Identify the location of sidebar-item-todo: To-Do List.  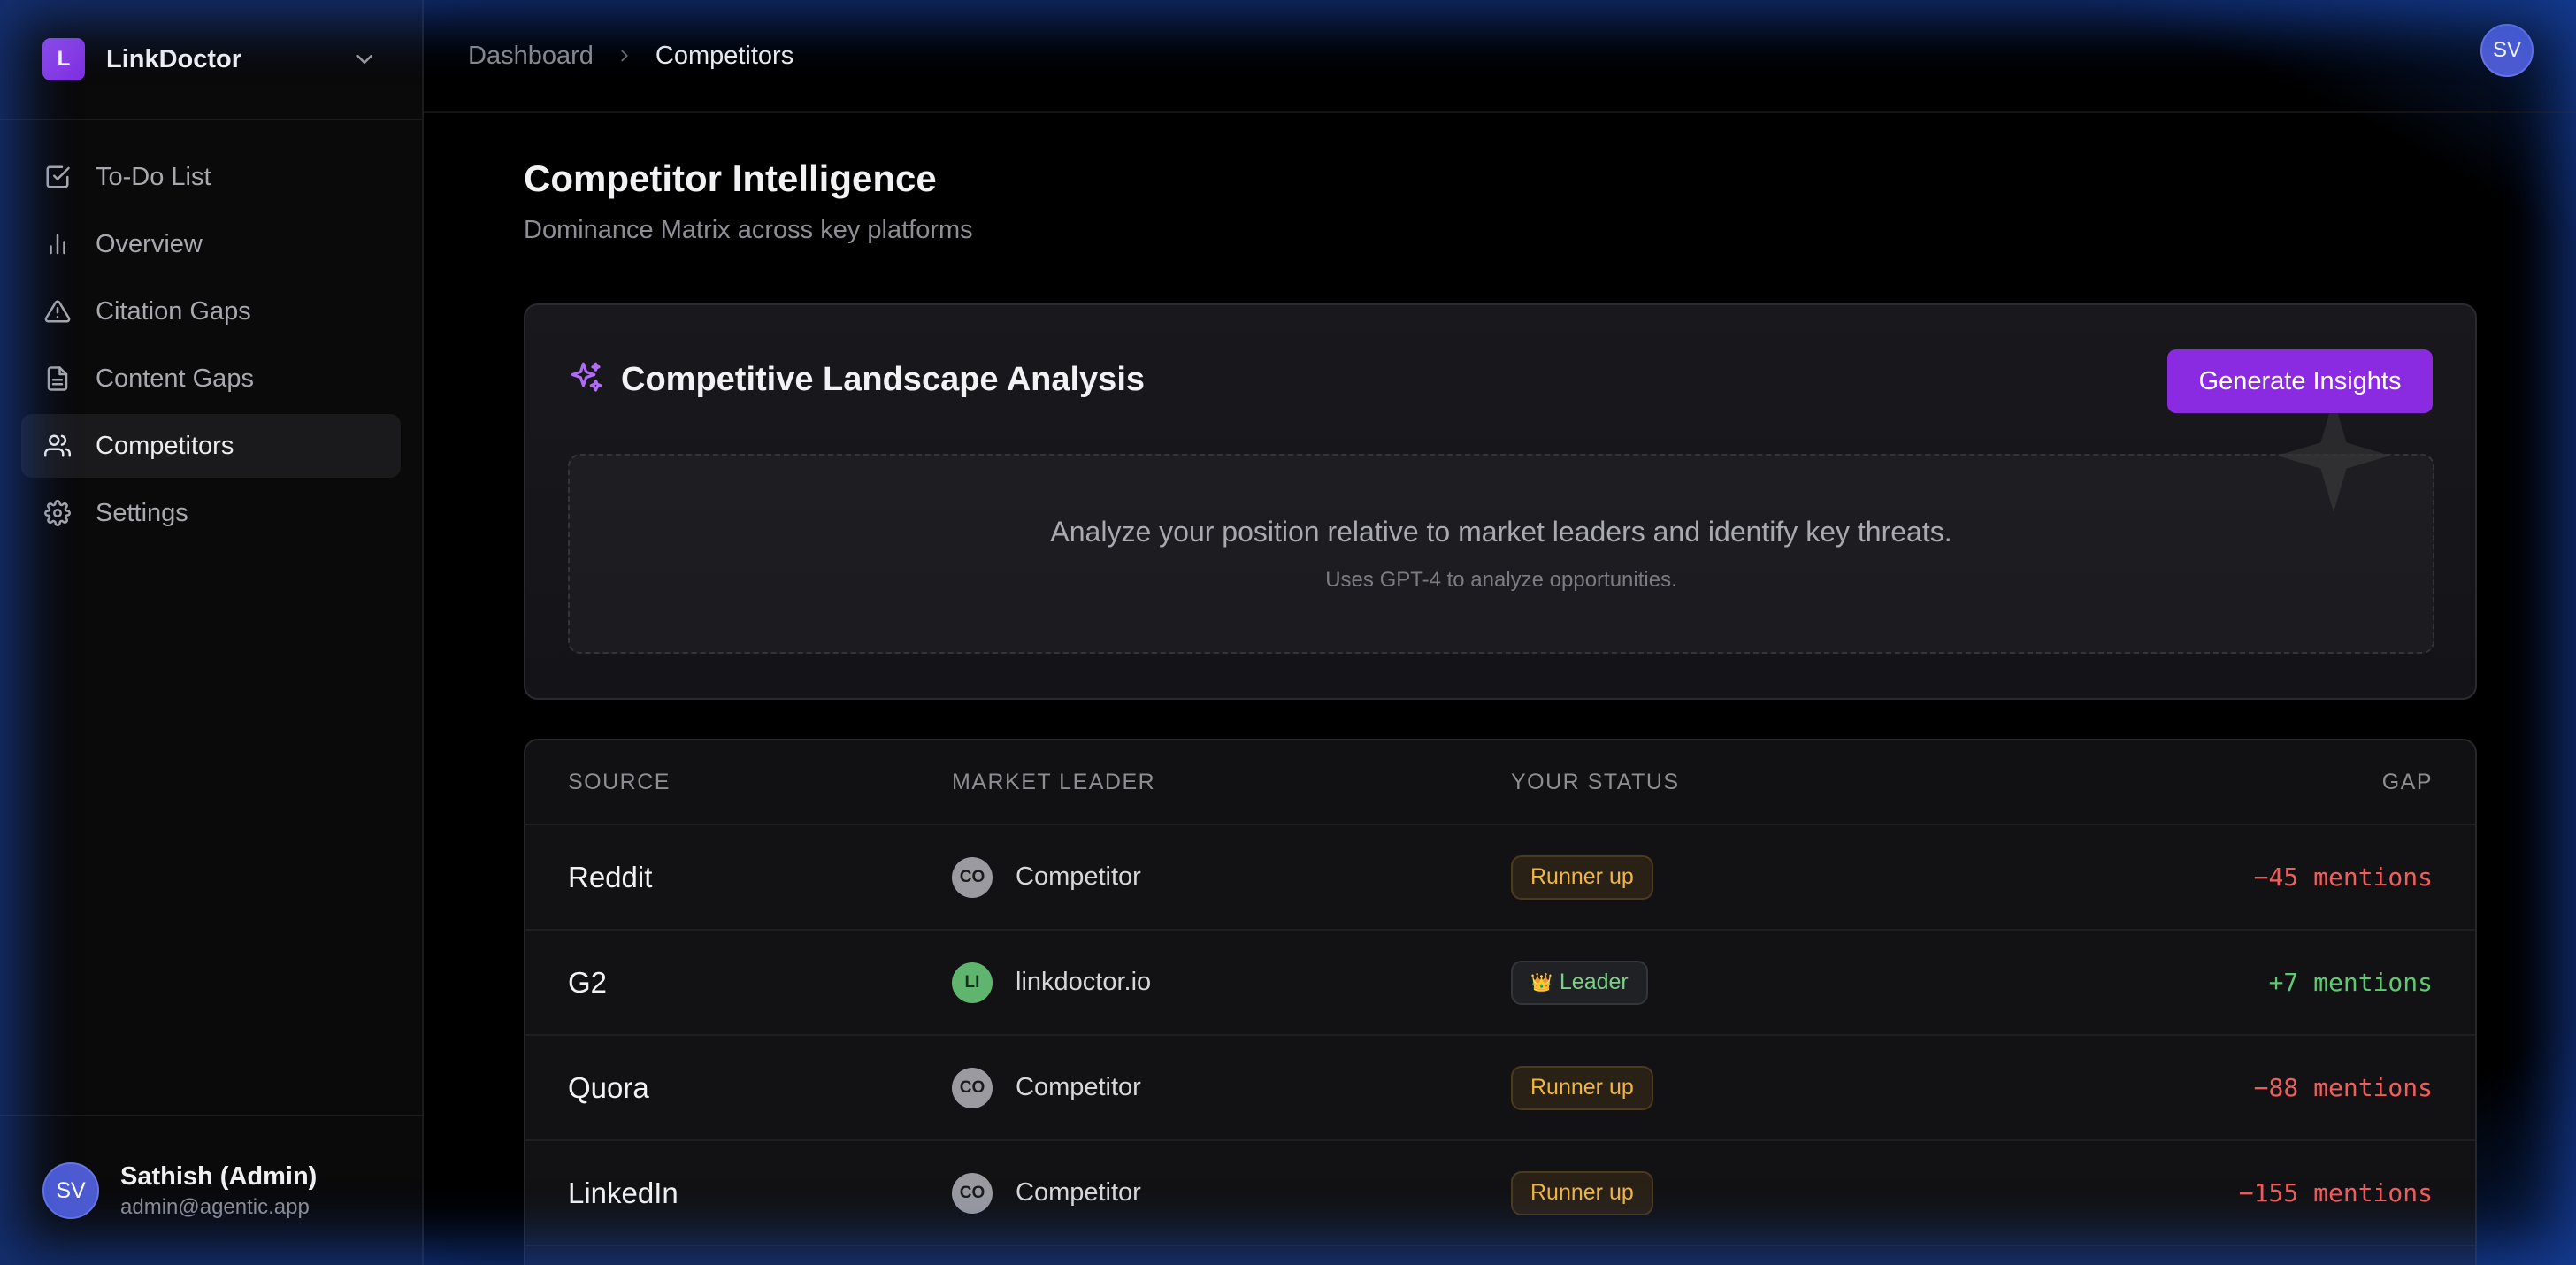
(211, 177).